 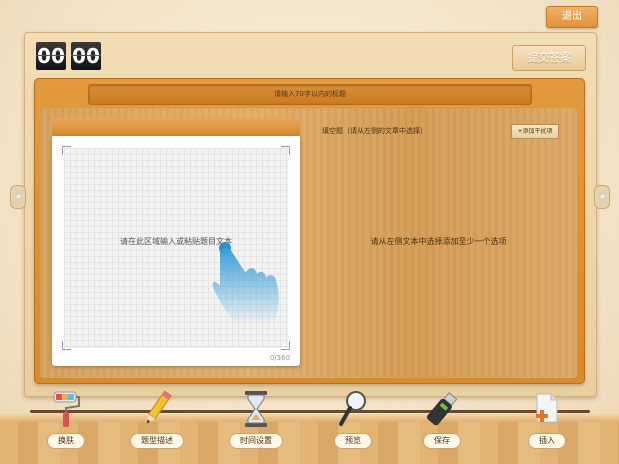 What do you see at coordinates (256, 441) in the screenshot?
I see `tool-time-setting-label: 时间设置` at bounding box center [256, 441].